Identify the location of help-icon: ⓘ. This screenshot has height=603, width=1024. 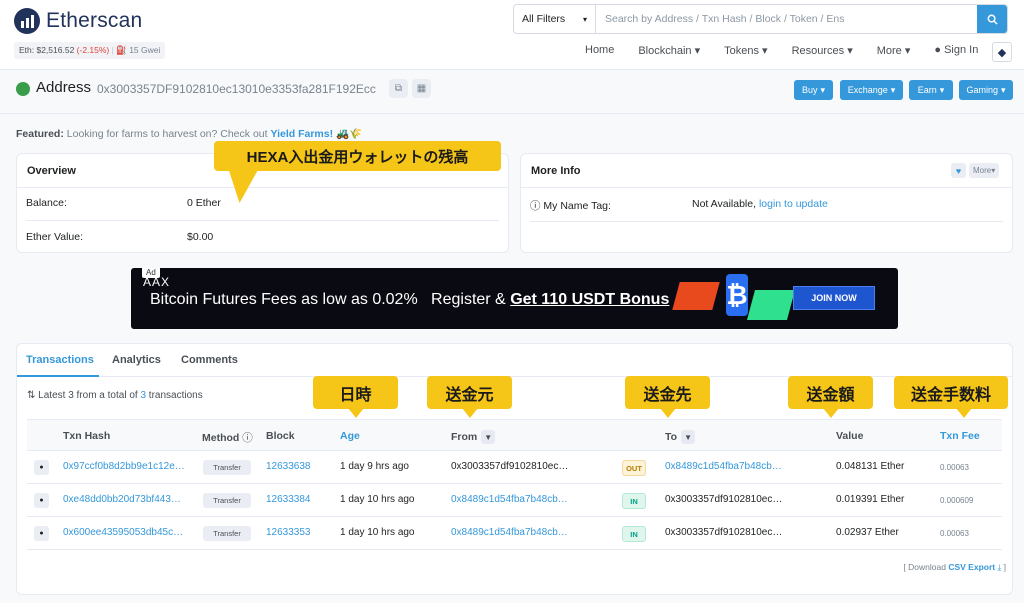
(535, 206).